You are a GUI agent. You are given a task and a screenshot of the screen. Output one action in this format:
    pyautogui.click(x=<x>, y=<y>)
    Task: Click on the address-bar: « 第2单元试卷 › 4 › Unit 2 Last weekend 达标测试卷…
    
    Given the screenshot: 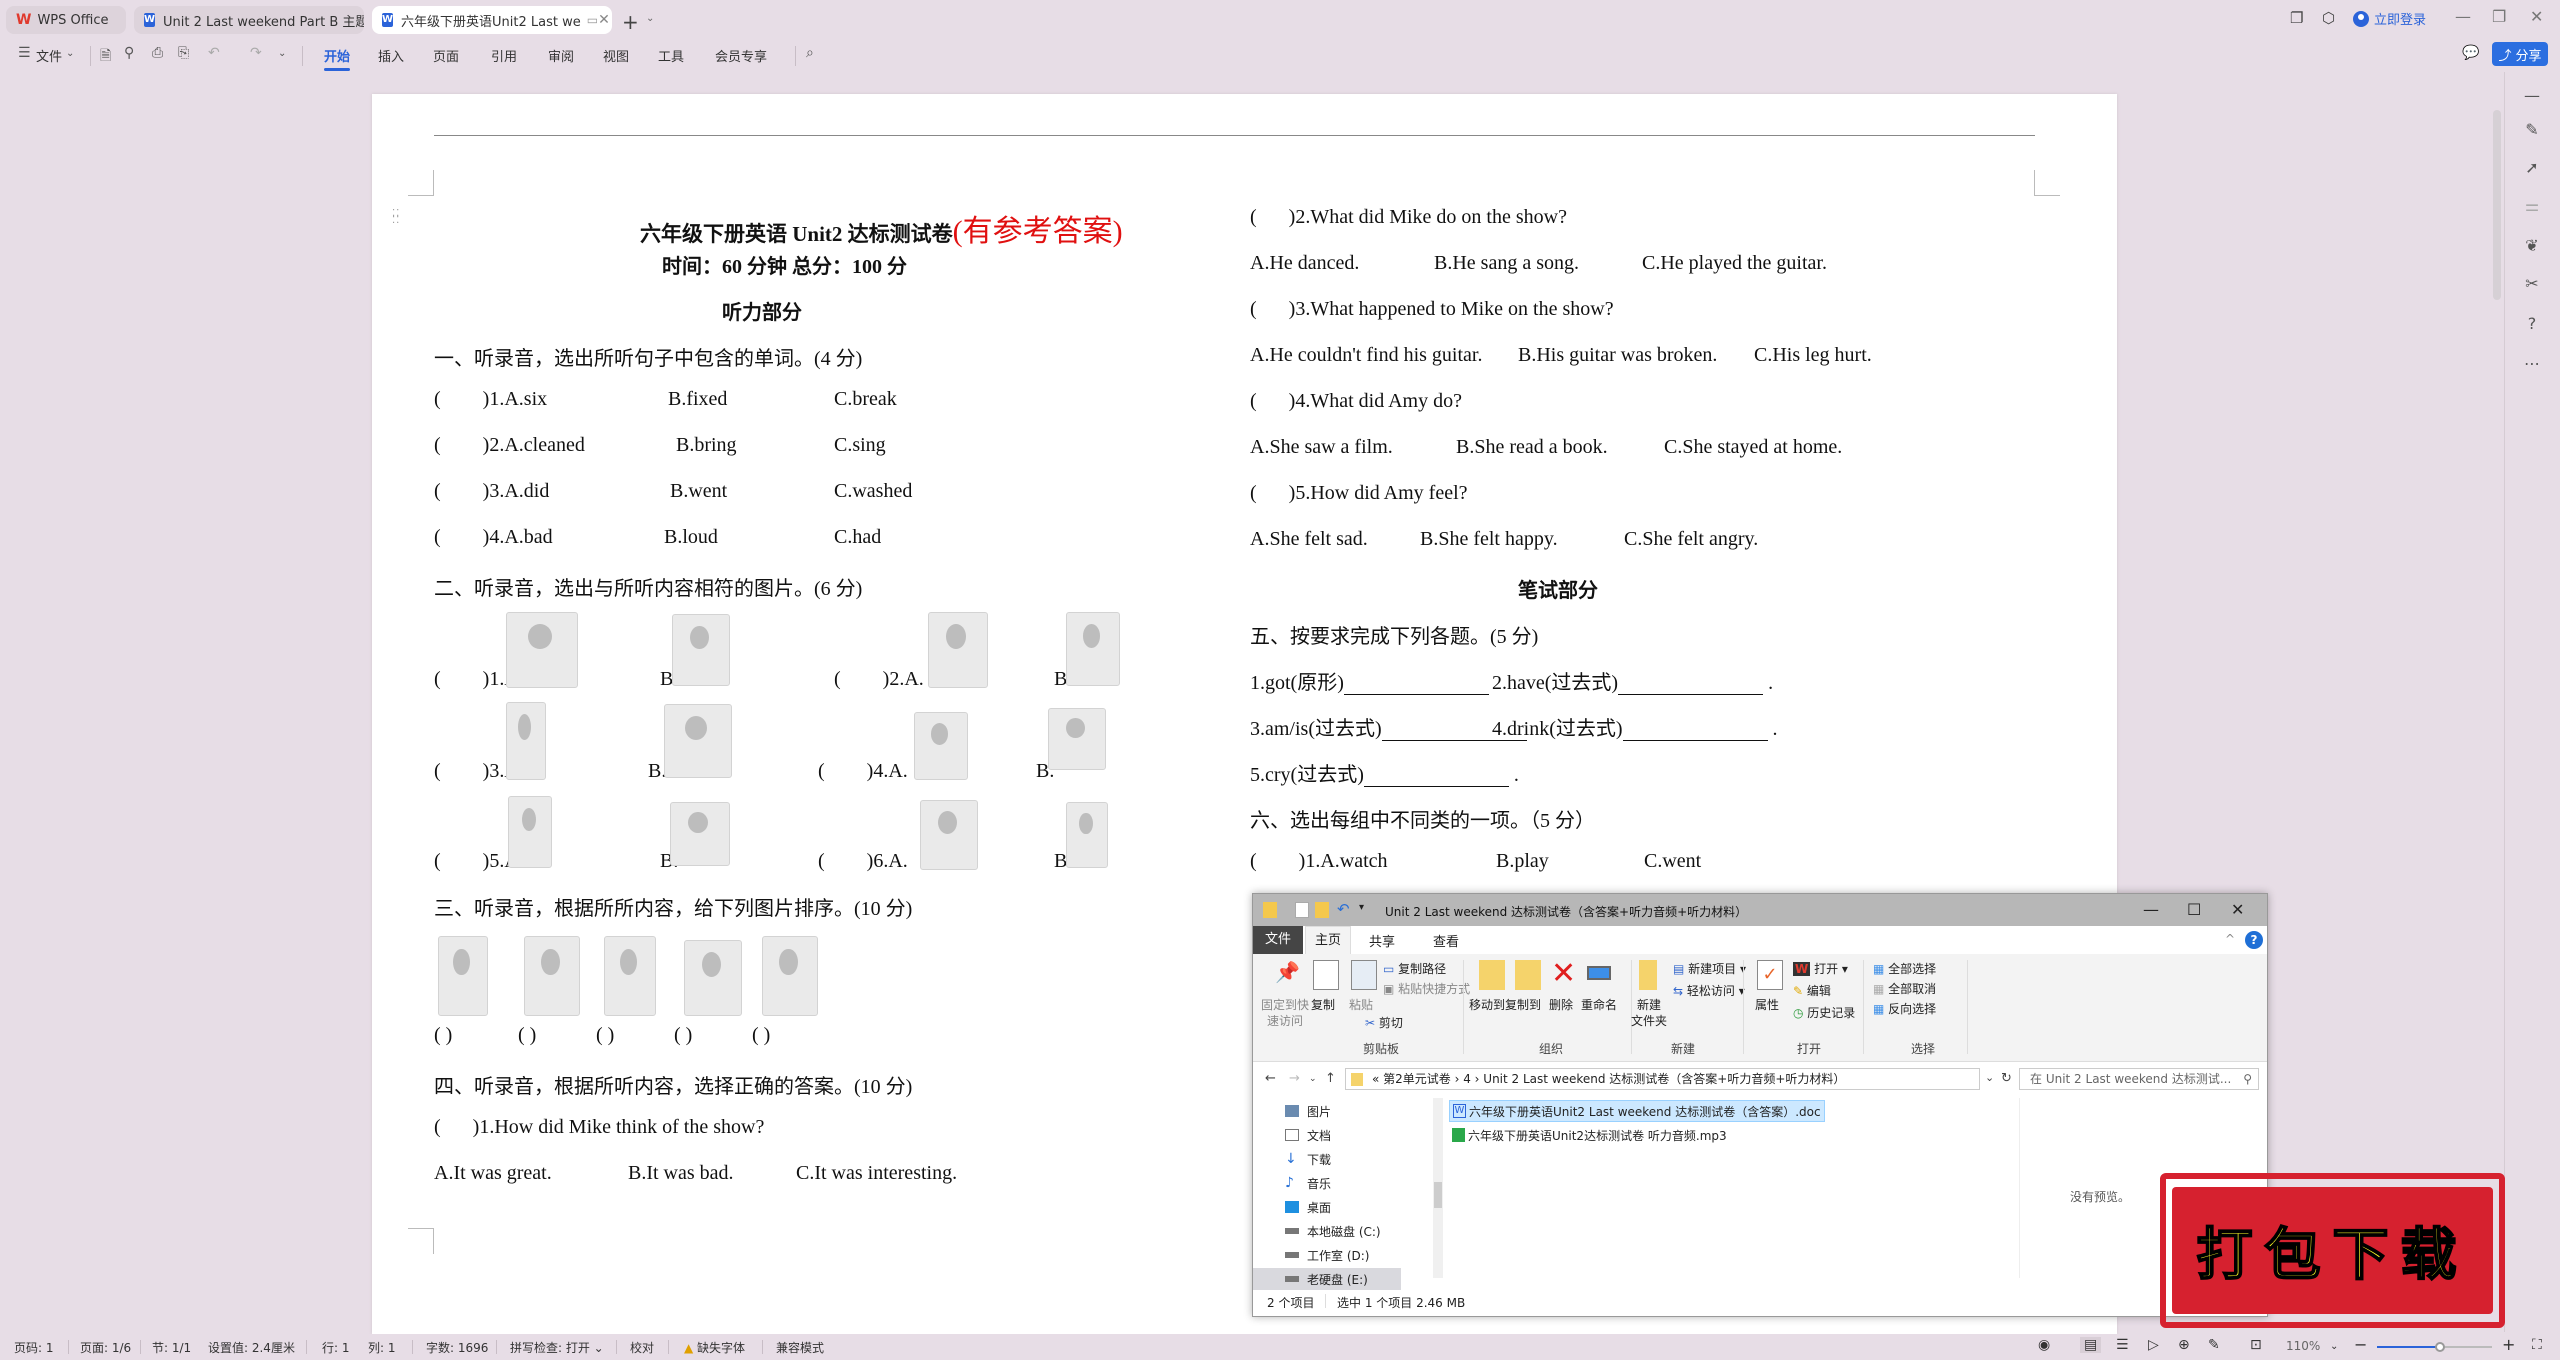 What is the action you would take?
    pyautogui.click(x=1662, y=1079)
    